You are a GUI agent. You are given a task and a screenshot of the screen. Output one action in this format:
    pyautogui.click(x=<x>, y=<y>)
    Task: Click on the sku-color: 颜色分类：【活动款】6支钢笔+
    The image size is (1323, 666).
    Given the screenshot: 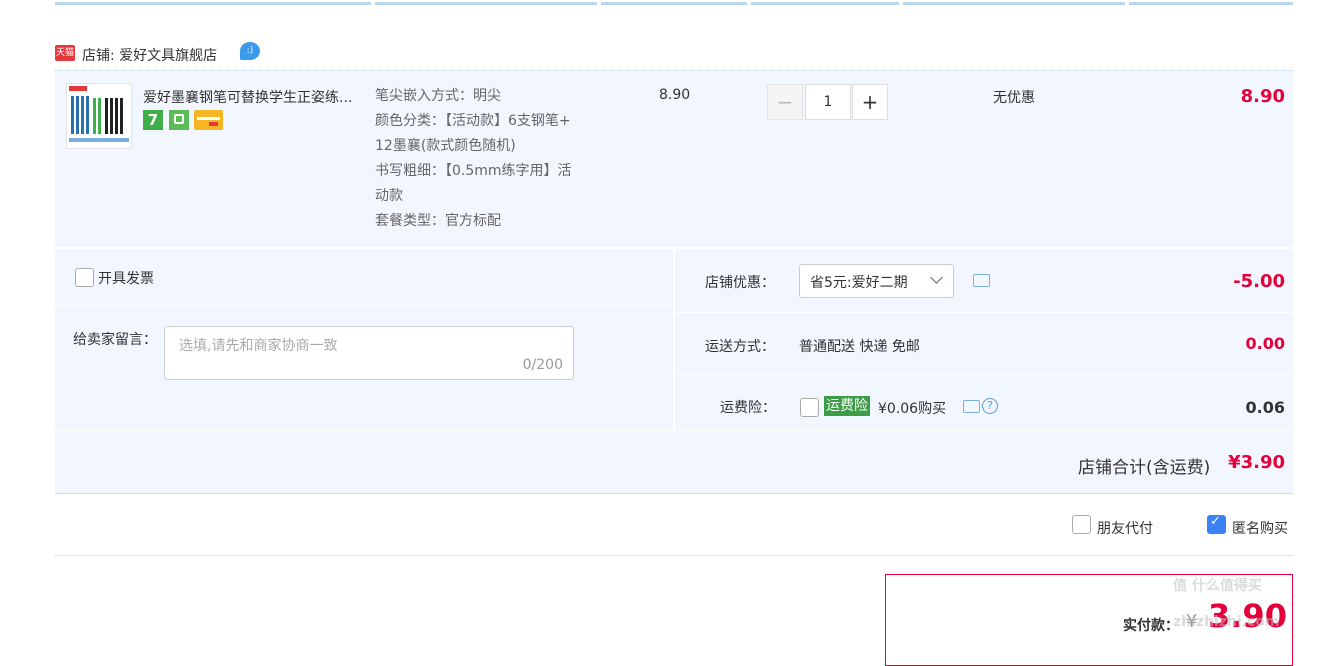 What is the action you would take?
    pyautogui.click(x=473, y=121)
    